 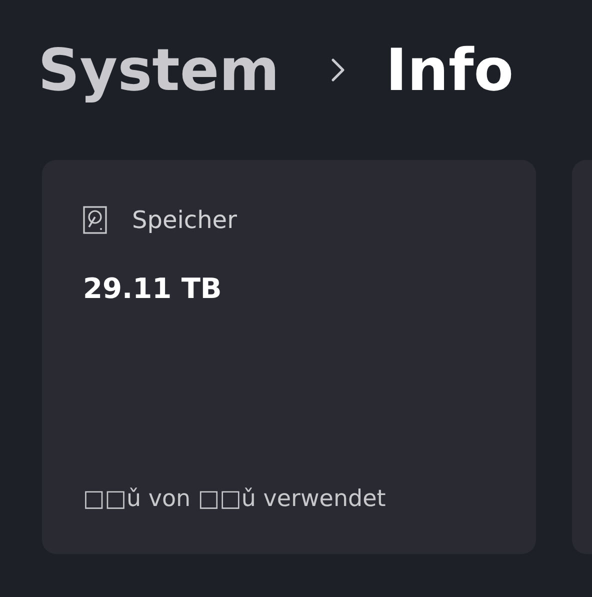 I want to click on breadcrumb-link: System, so click(x=159, y=70).